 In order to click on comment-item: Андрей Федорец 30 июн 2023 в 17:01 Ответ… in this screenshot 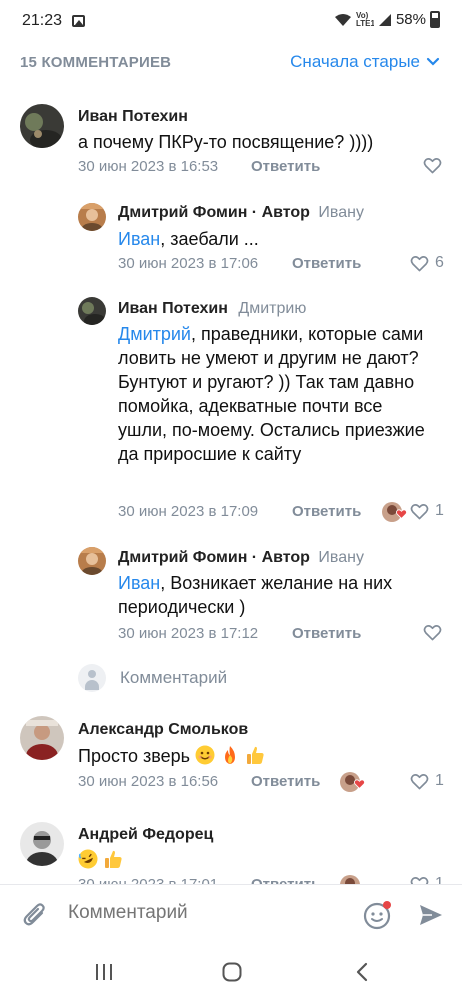, I will do `click(231, 851)`.